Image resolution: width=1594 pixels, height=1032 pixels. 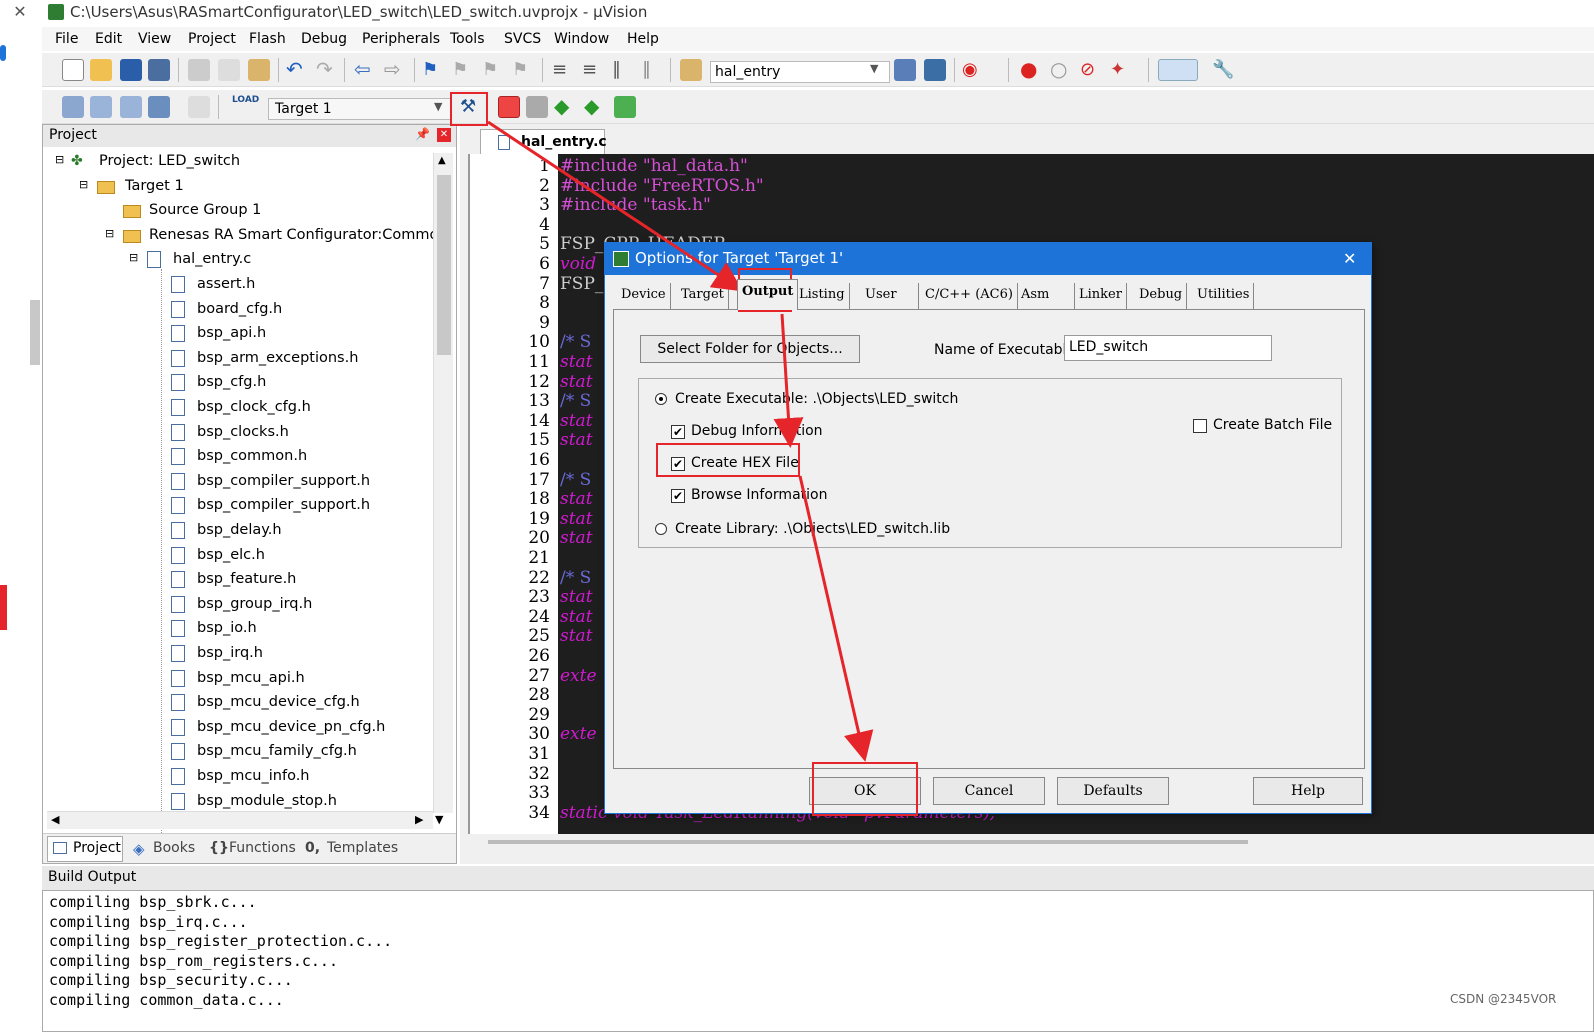 What do you see at coordinates (108, 39) in the screenshot?
I see `menu-edit: Edit` at bounding box center [108, 39].